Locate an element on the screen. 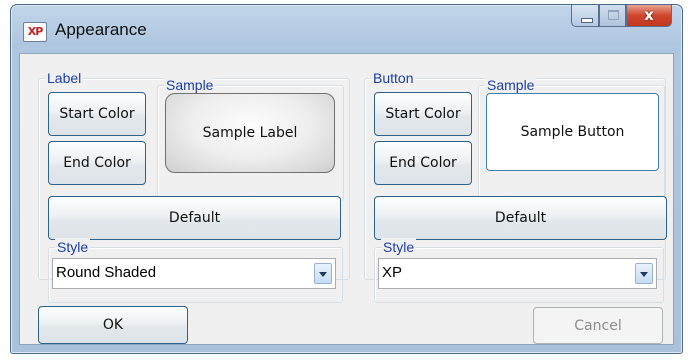 This screenshot has width=690, height=360. label-style-group: Style Round Shaded is located at coordinates (195, 270).